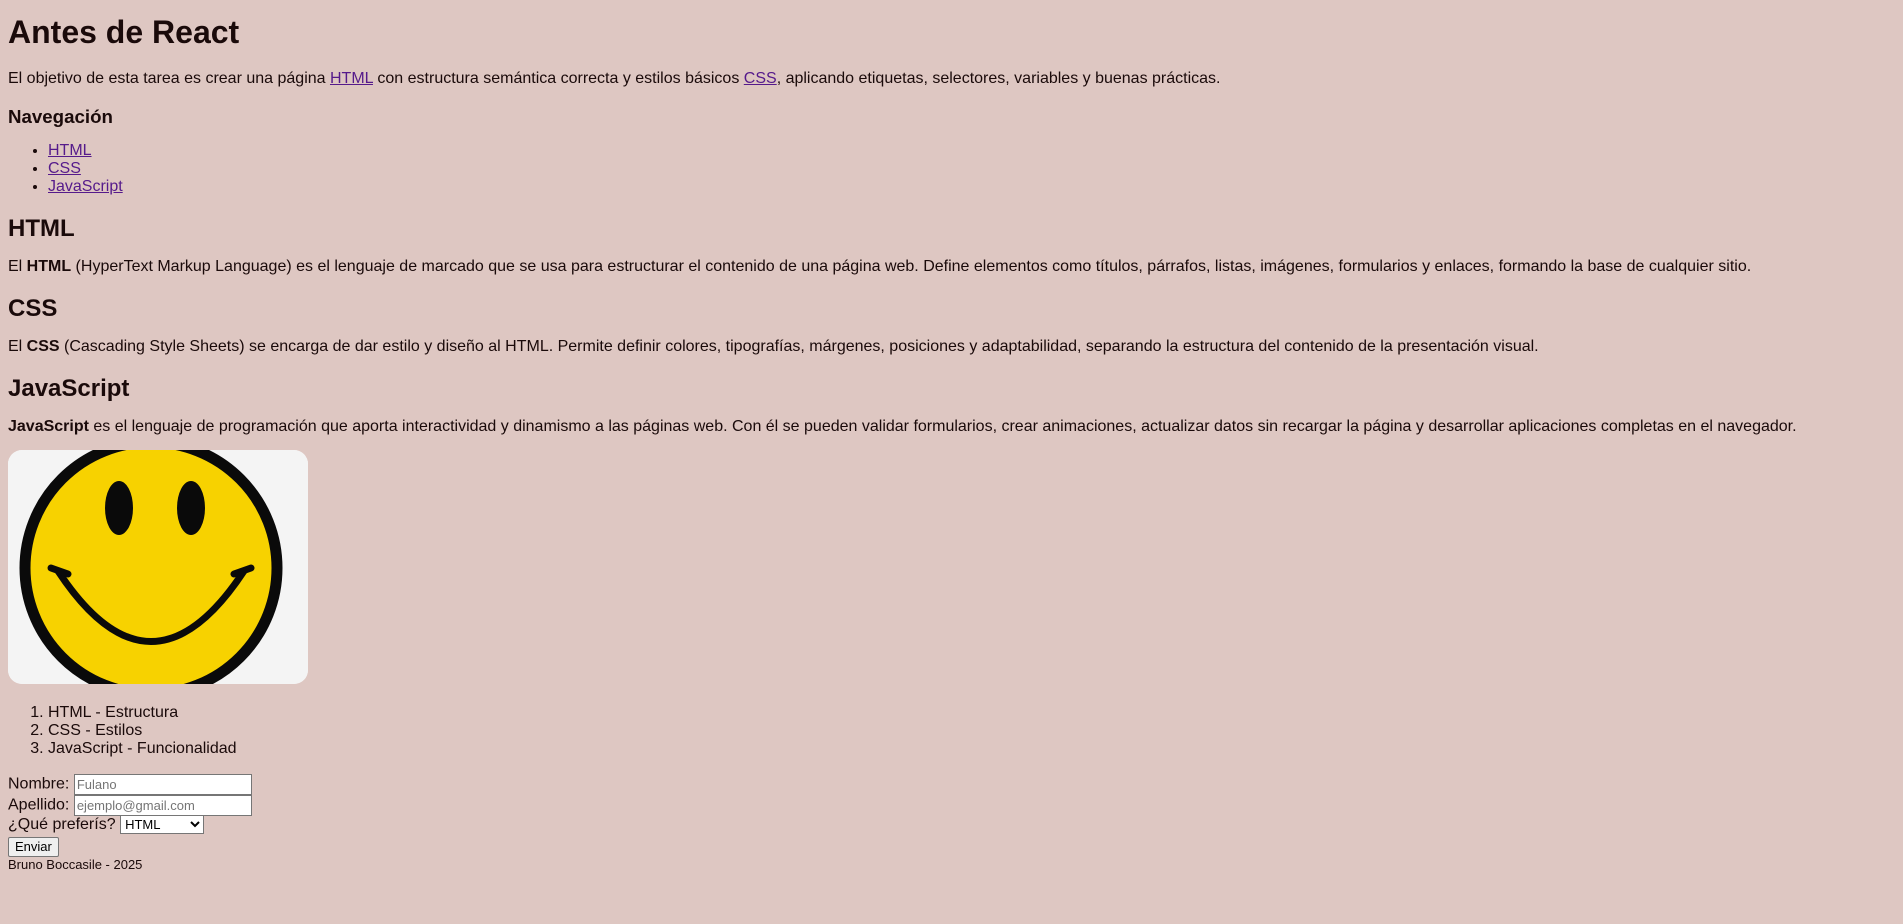 The width and height of the screenshot is (1903, 924). What do you see at coordinates (971, 713) in the screenshot?
I see `list-item: HTML - Estructura` at bounding box center [971, 713].